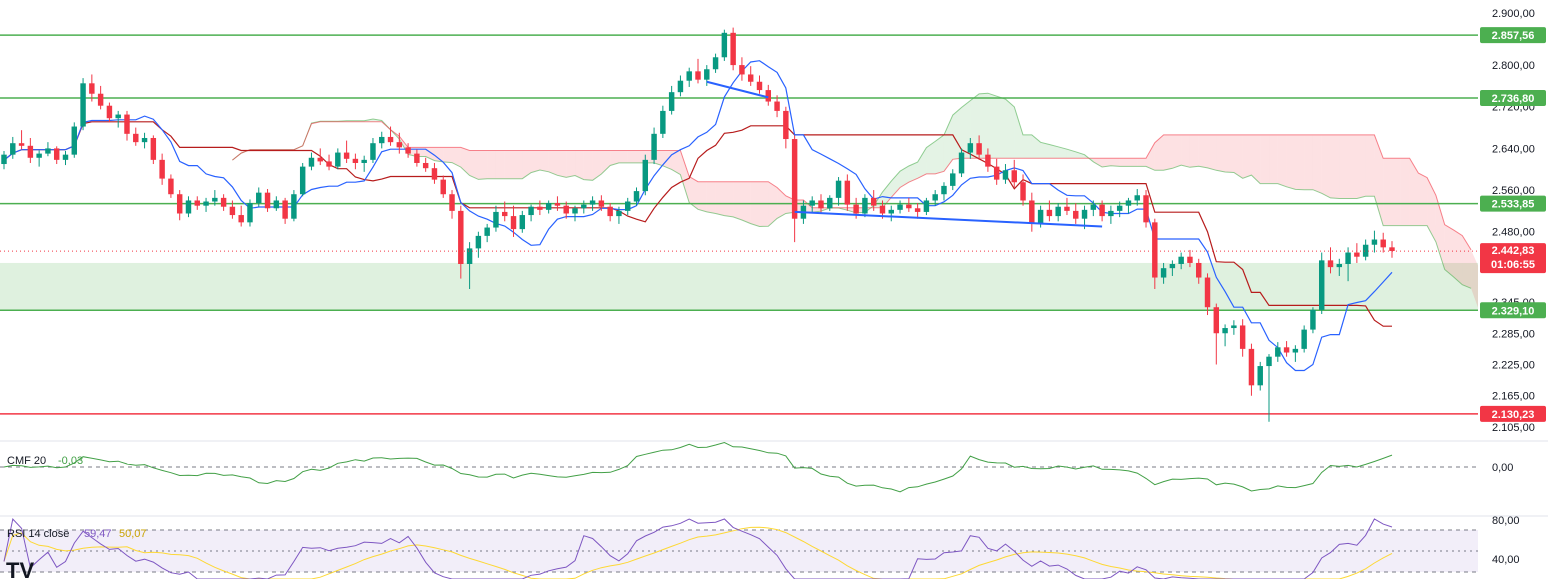  I want to click on price-tick-label: 2.225,00, so click(1513, 365).